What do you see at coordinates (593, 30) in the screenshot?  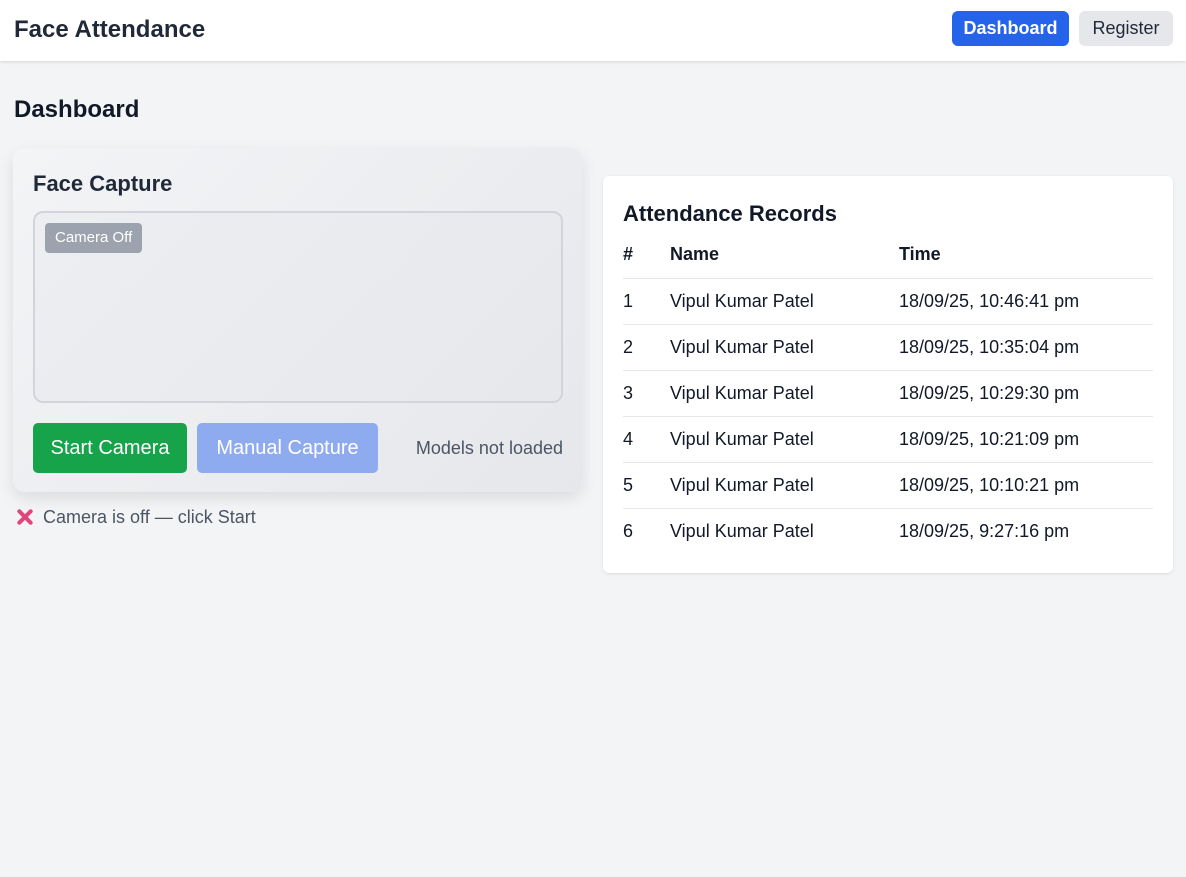 I see `top-navbar: Face Attendance Dashboard Register` at bounding box center [593, 30].